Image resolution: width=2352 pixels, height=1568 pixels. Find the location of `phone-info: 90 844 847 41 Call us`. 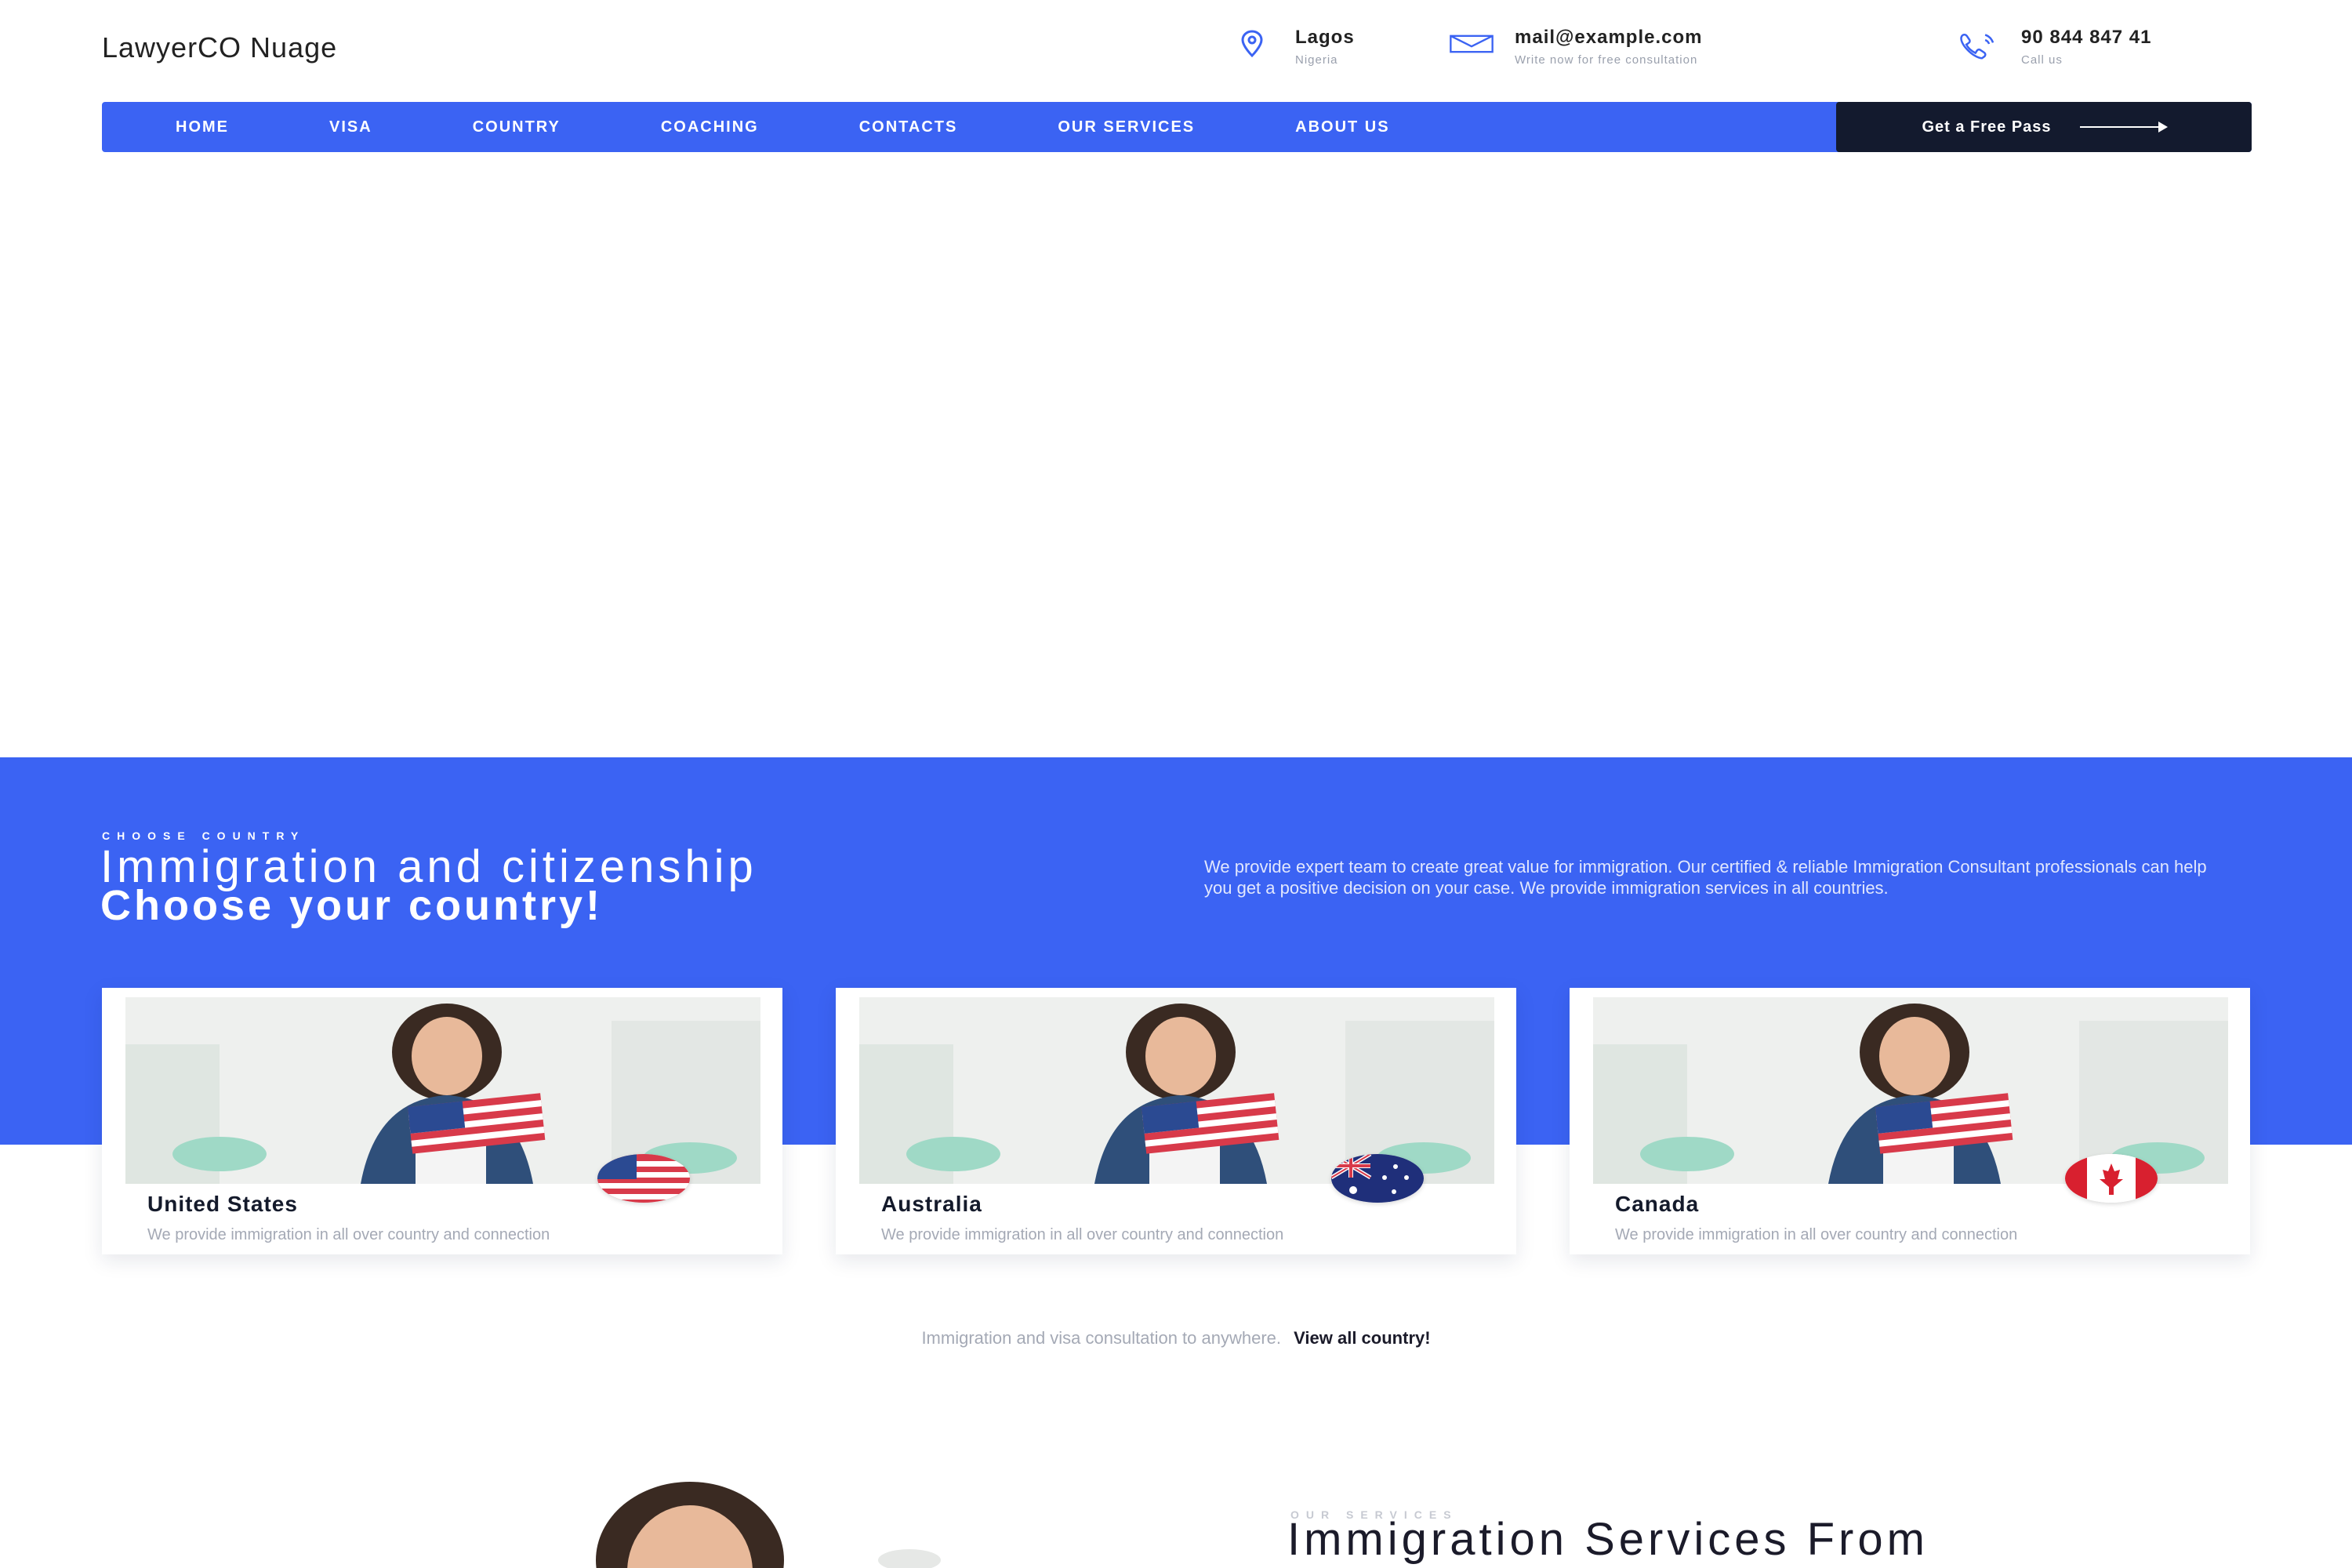

phone-info: 90 844 847 41 Call us is located at coordinates (2053, 47).